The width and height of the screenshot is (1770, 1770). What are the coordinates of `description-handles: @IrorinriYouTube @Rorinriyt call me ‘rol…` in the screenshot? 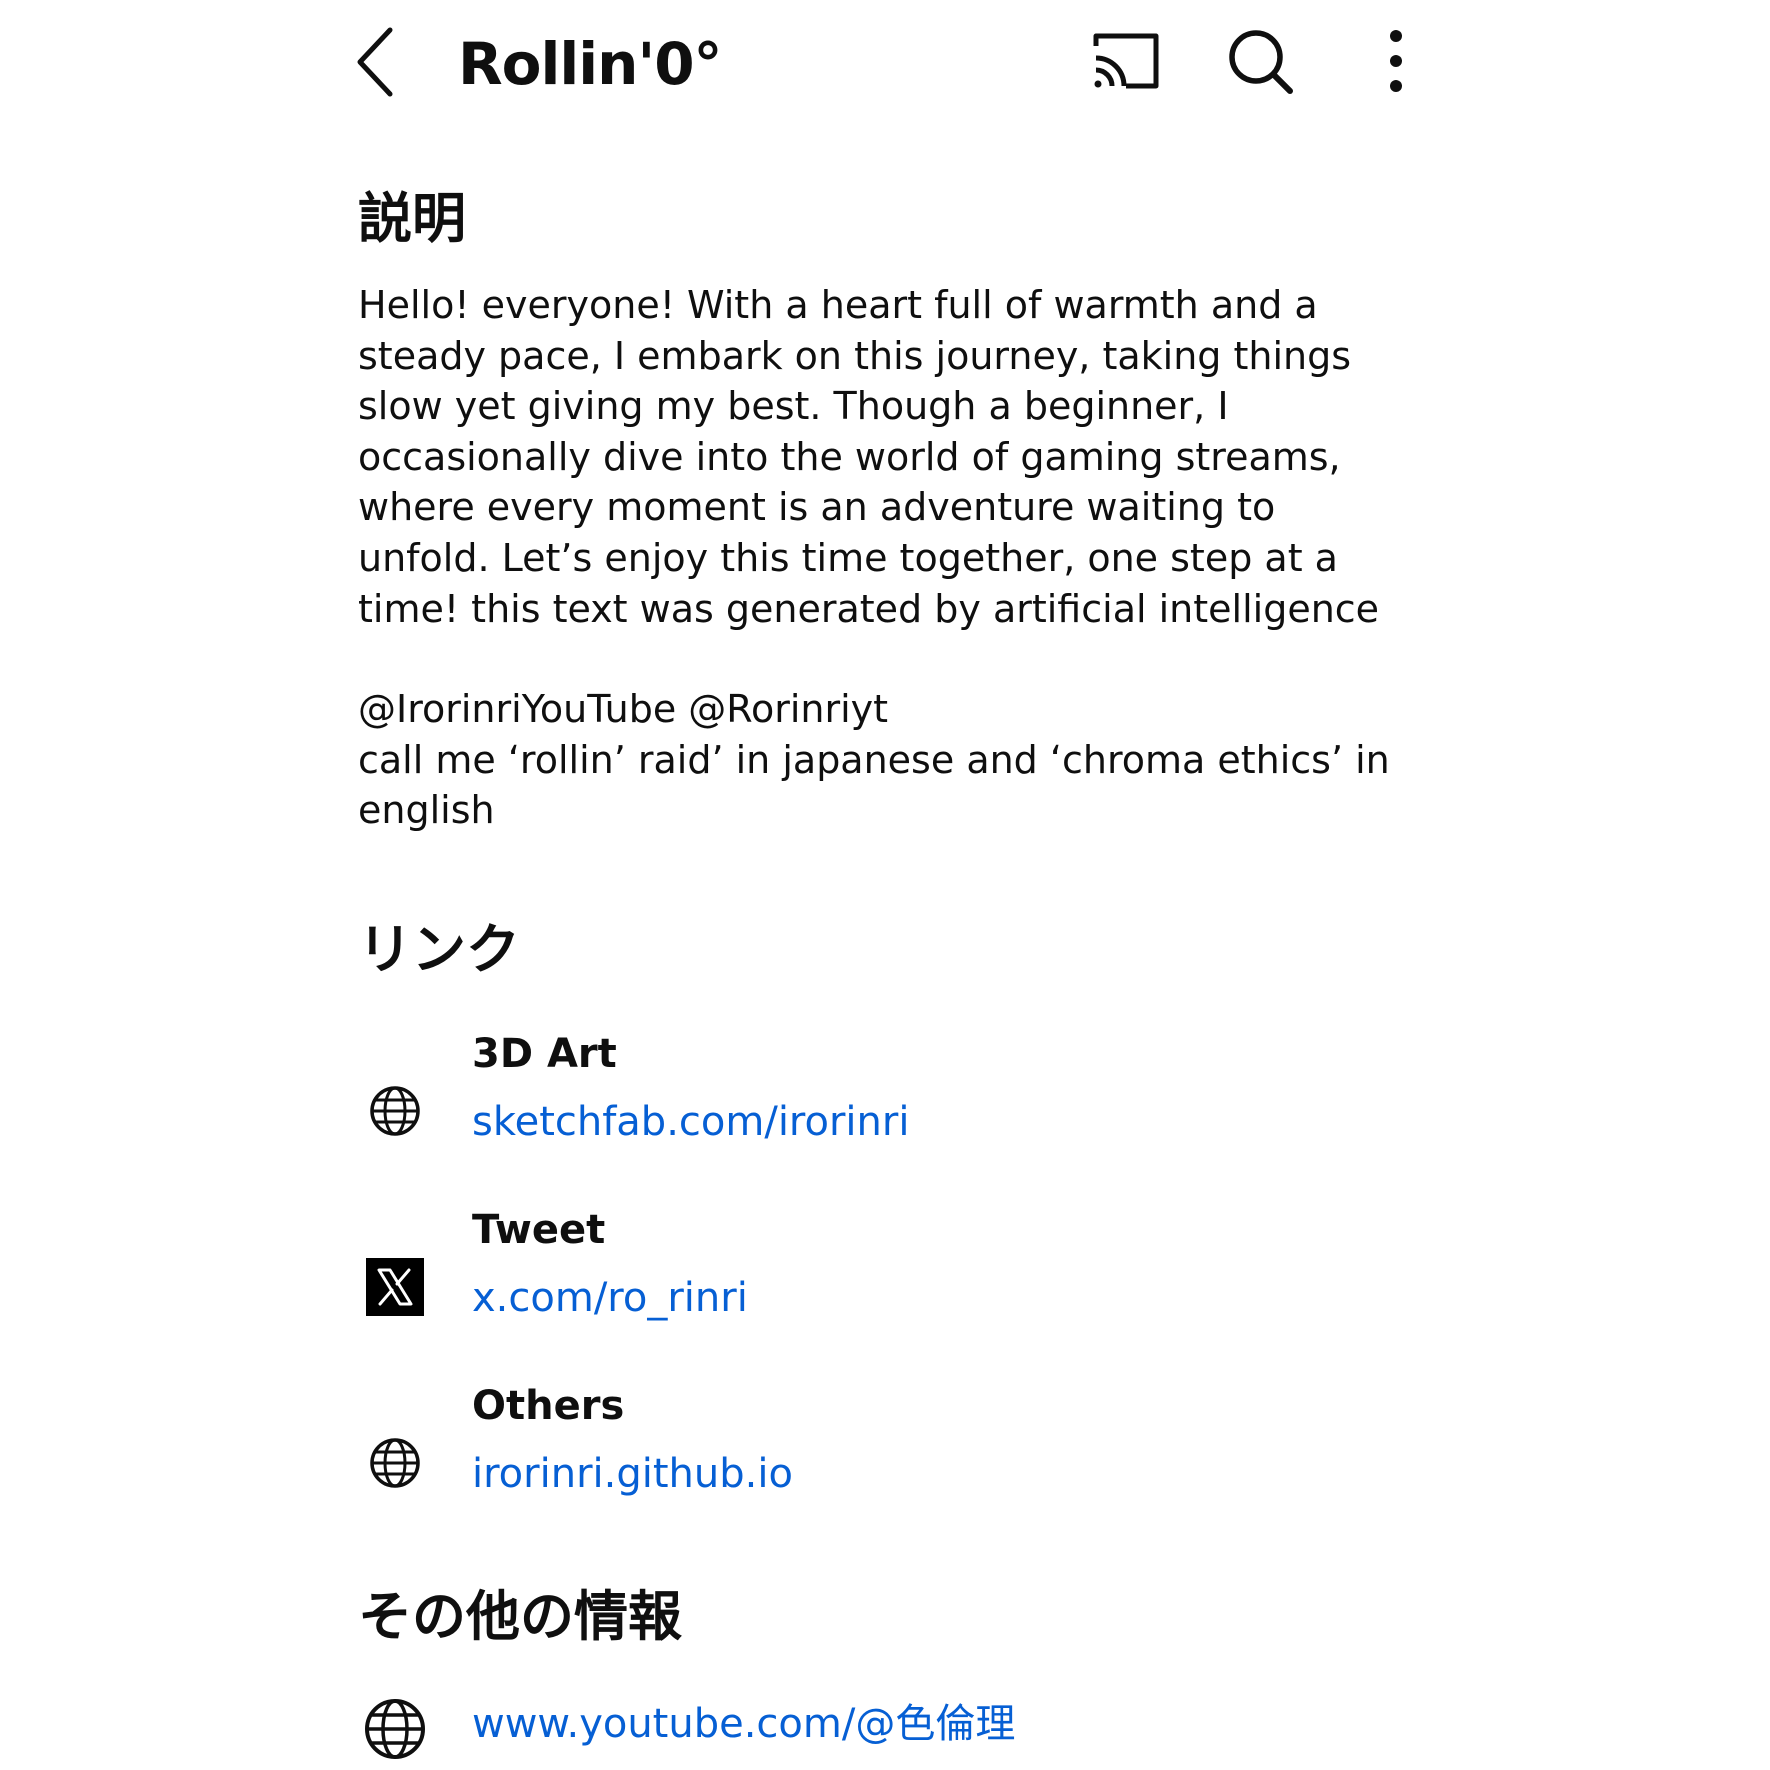 It's located at (874, 760).